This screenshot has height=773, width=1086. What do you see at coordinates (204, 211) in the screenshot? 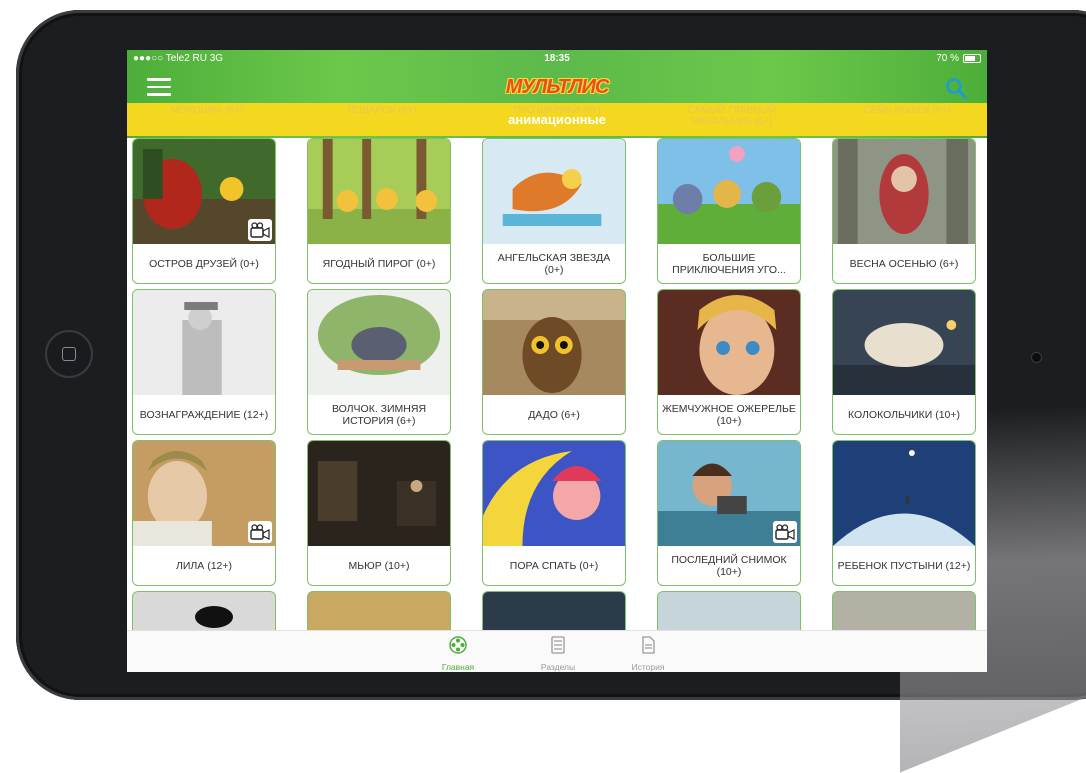
I see `cartoon-card: ОСТРОВ ДРУЗЕЙ (0+)` at bounding box center [204, 211].